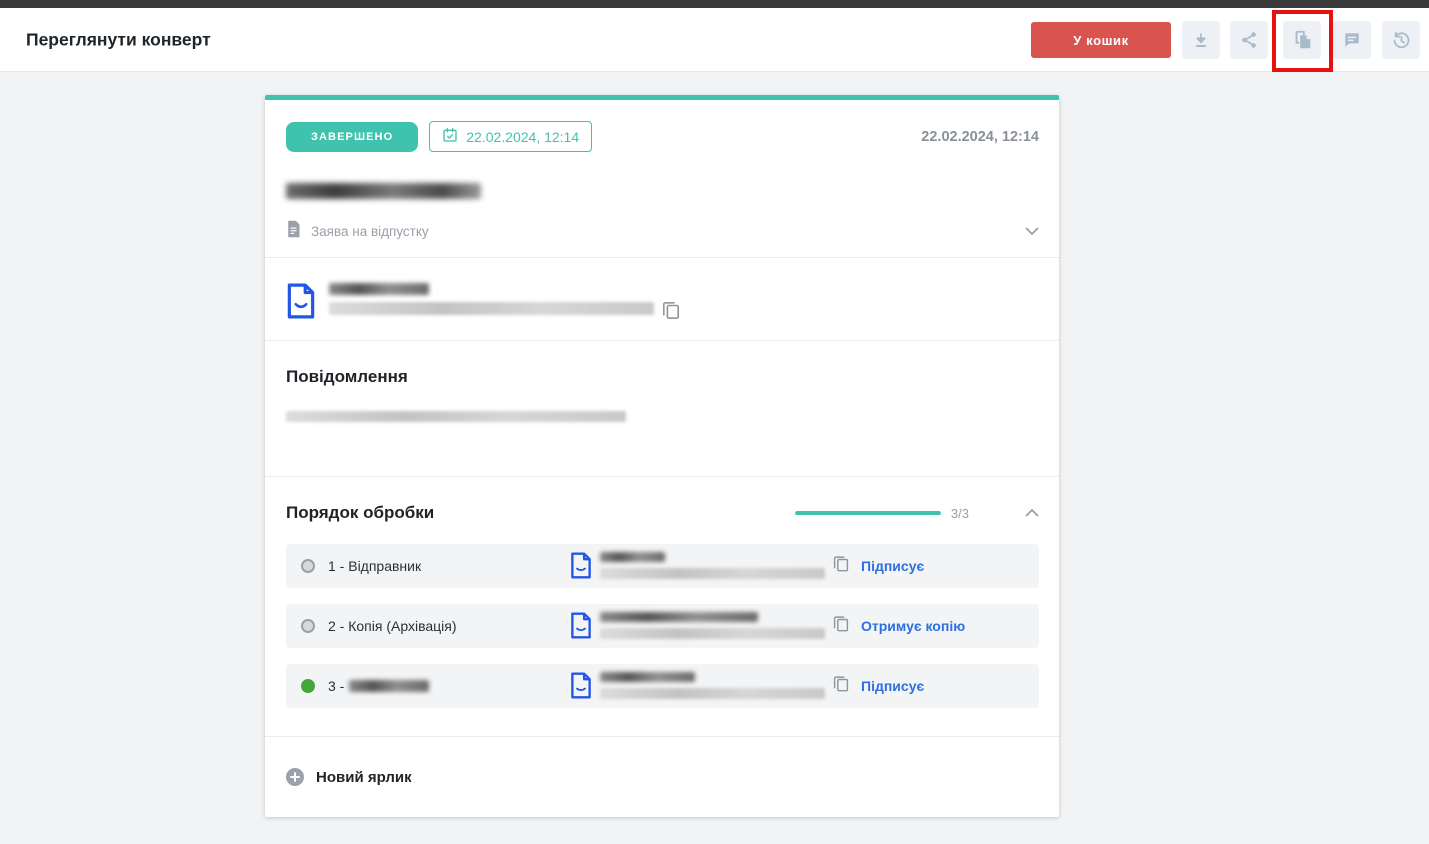 This screenshot has width=1429, height=844. What do you see at coordinates (1032, 232) in the screenshot?
I see `chevron-down-icon` at bounding box center [1032, 232].